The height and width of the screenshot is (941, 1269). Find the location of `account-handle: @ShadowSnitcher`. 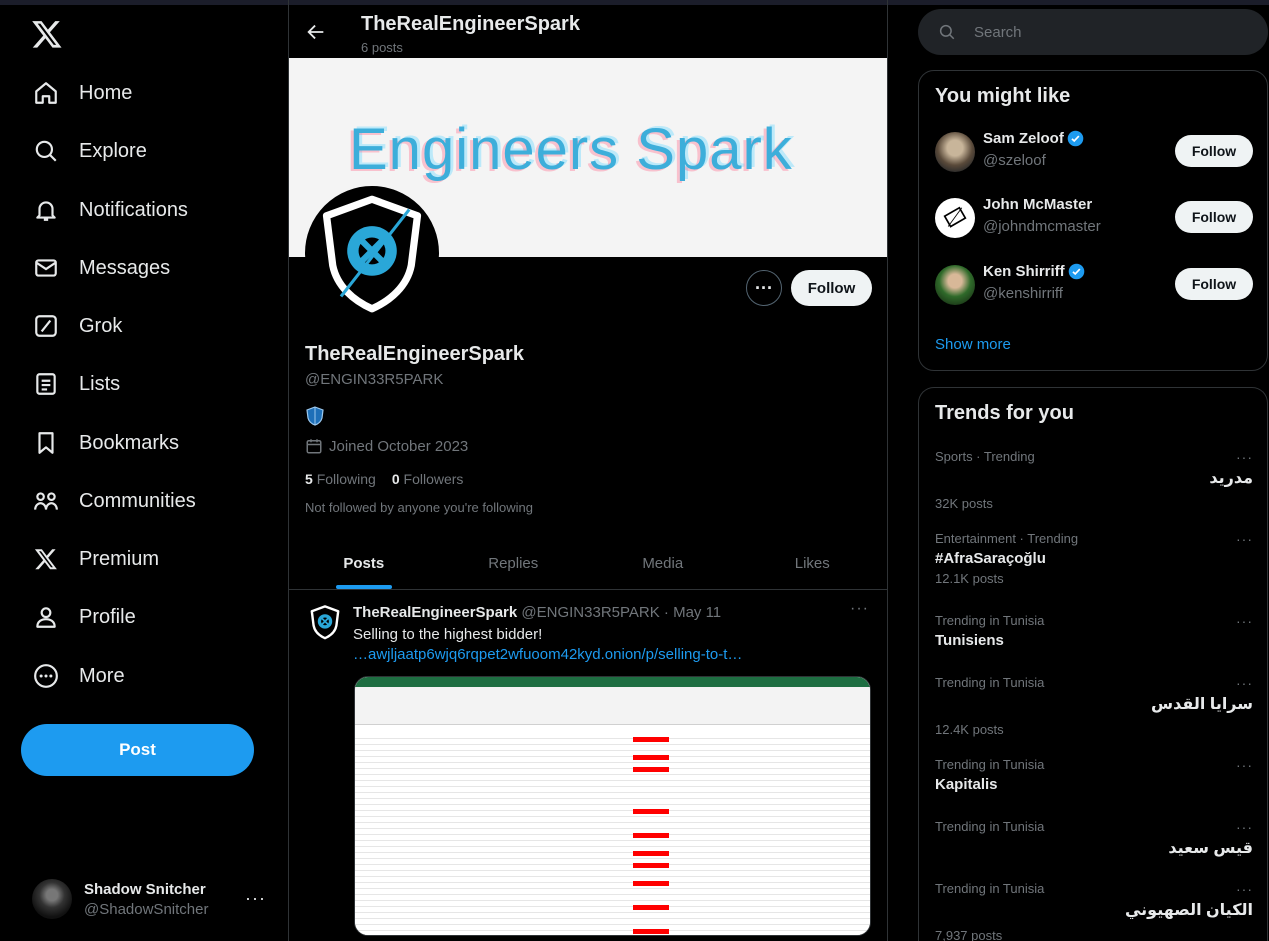

account-handle: @ShadowSnitcher is located at coordinates (146, 909).